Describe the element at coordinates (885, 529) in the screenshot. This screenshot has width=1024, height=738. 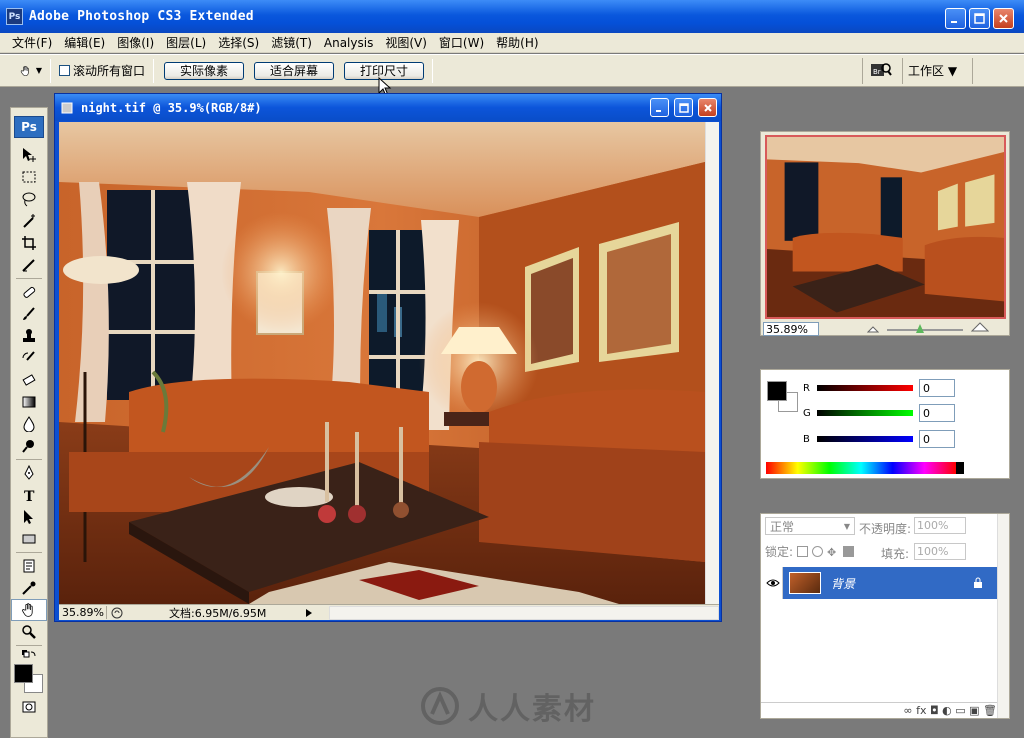
I see `opacity-label: 不透明度:` at that location.